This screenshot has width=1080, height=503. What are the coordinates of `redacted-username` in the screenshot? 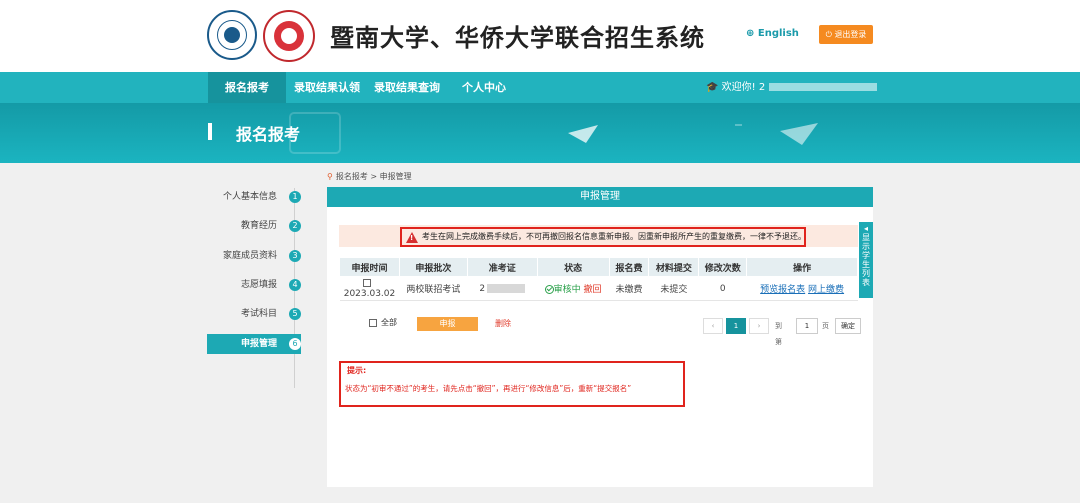 It's located at (823, 87).